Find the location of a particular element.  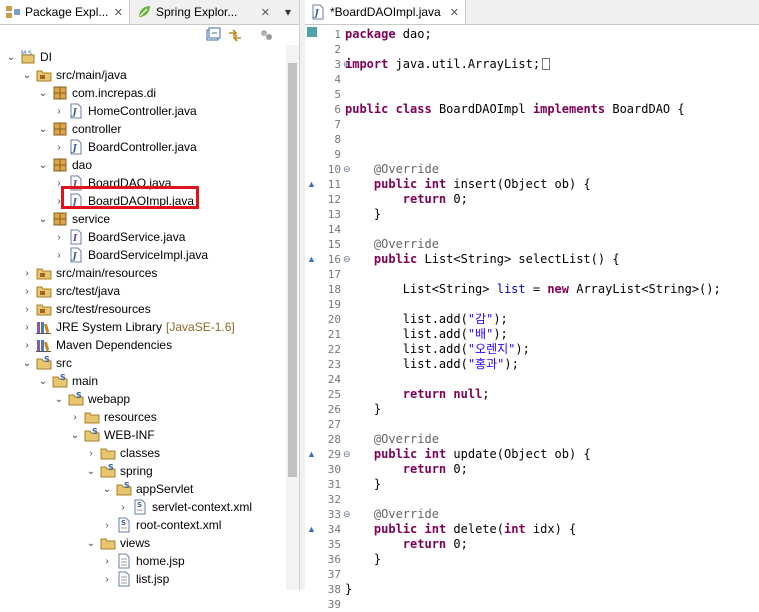

tree-item: › home.jsp is located at coordinates (143, 561).